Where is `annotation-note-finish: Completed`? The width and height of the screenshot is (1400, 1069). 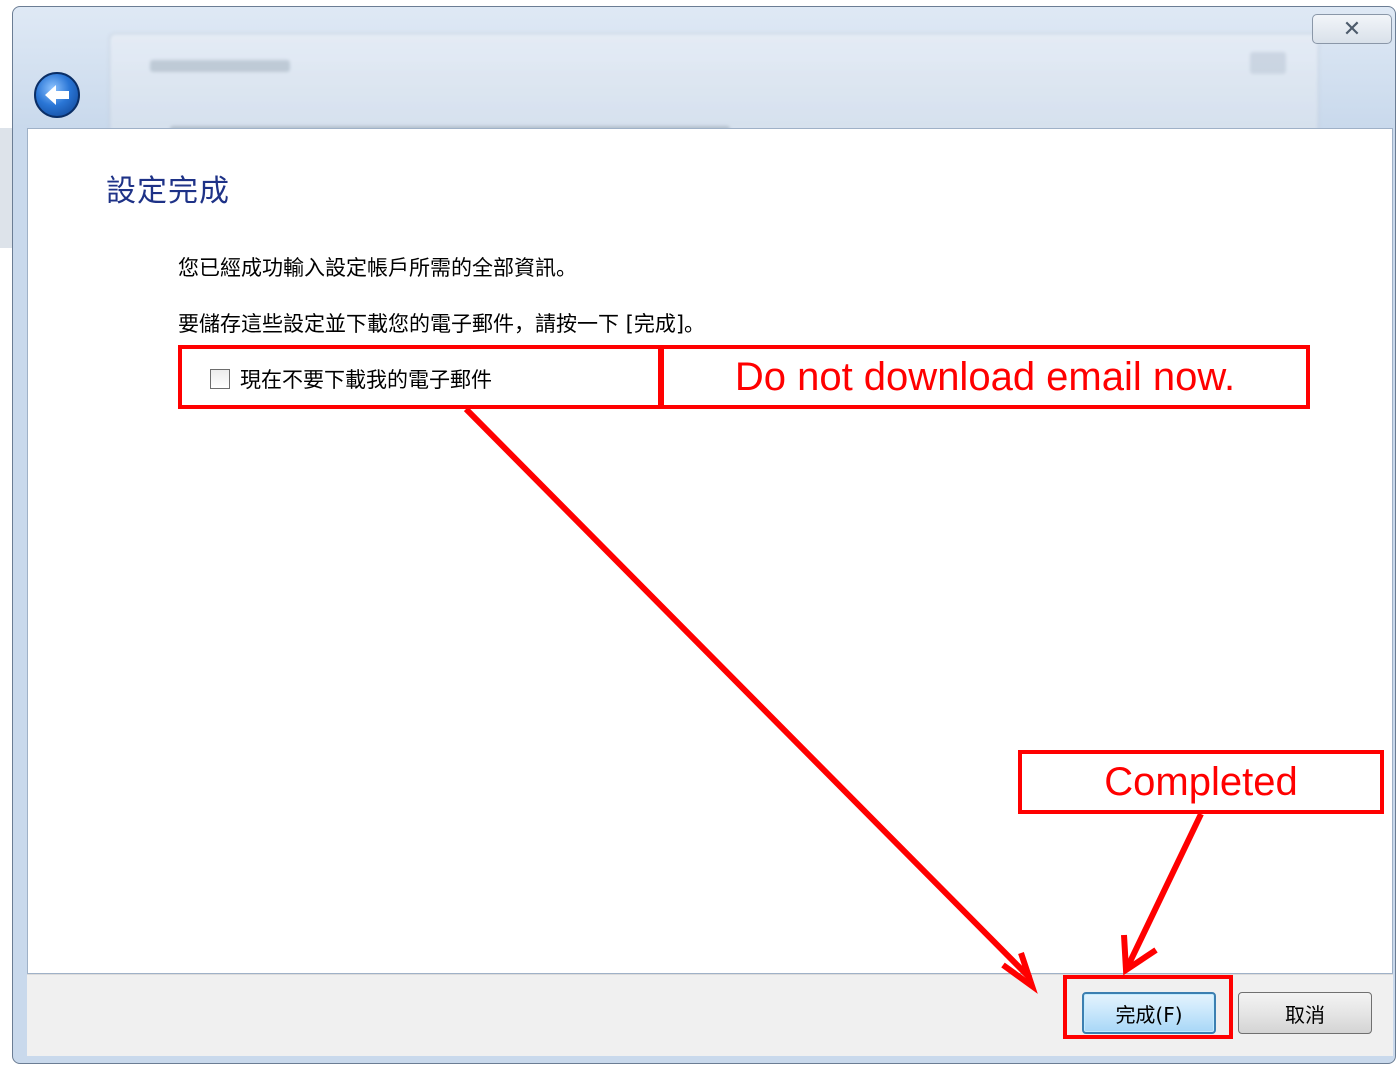
annotation-note-finish: Completed is located at coordinates (1201, 782).